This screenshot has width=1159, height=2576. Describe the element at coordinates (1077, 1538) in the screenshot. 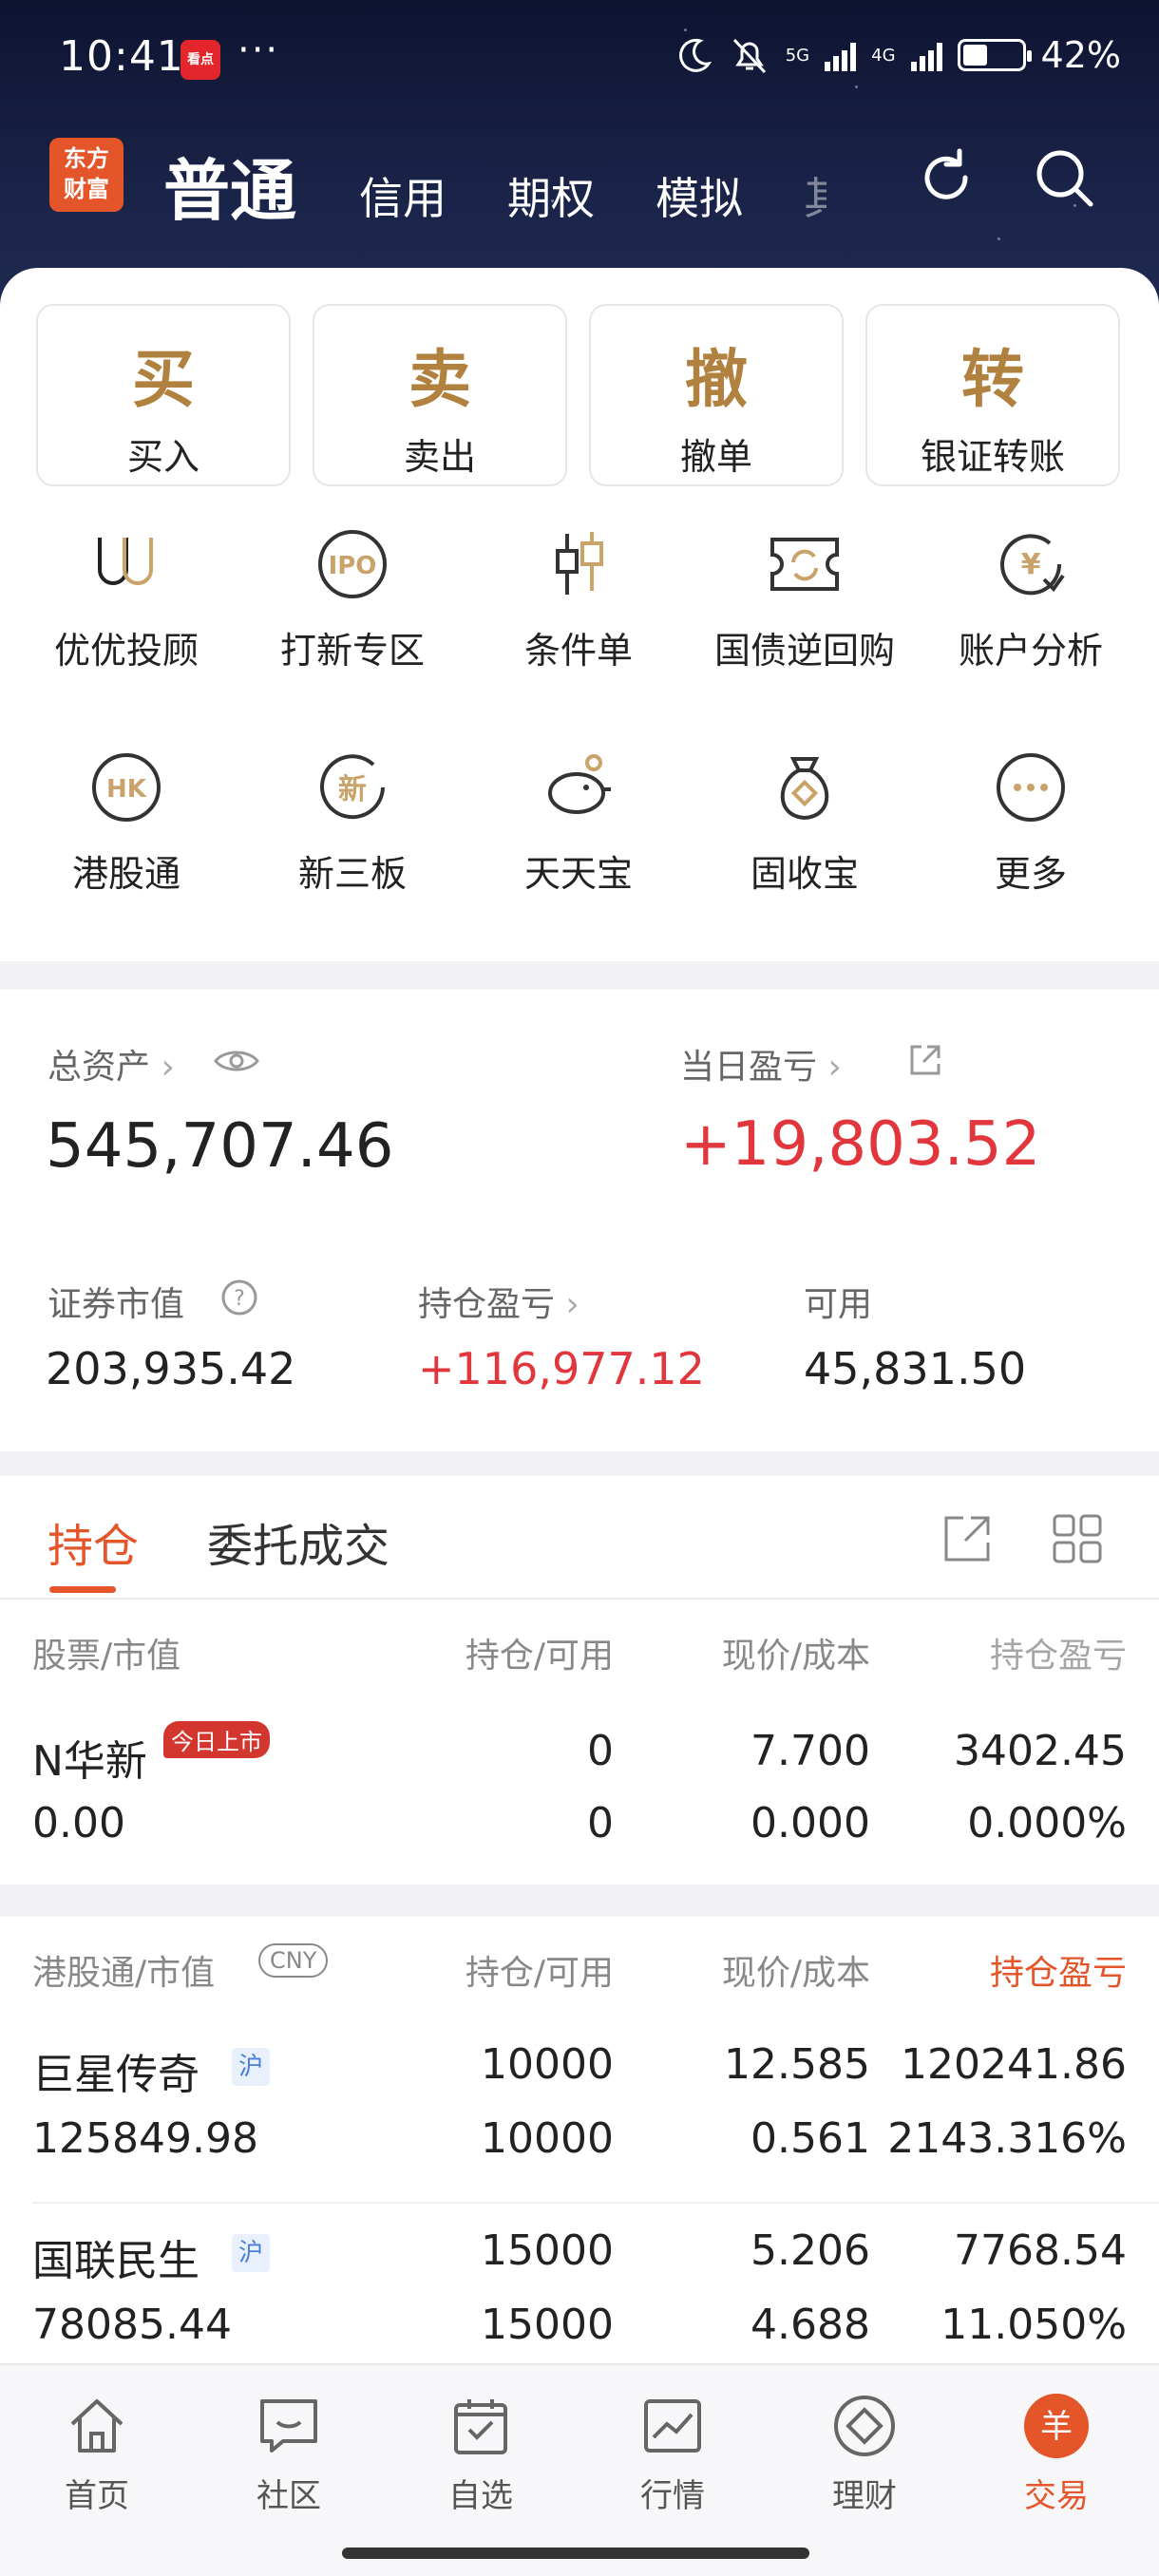

I see `grid-view-icon` at that location.